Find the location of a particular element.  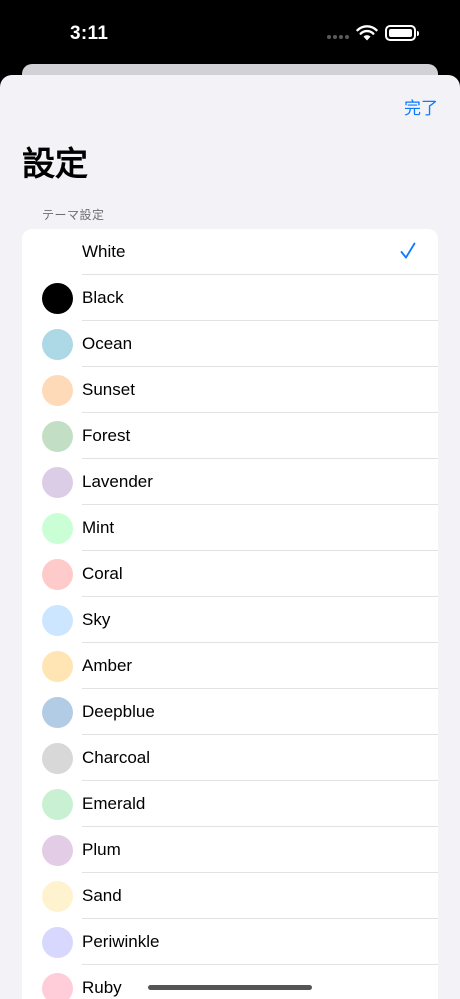

theme-label: Amber is located at coordinates (107, 665).